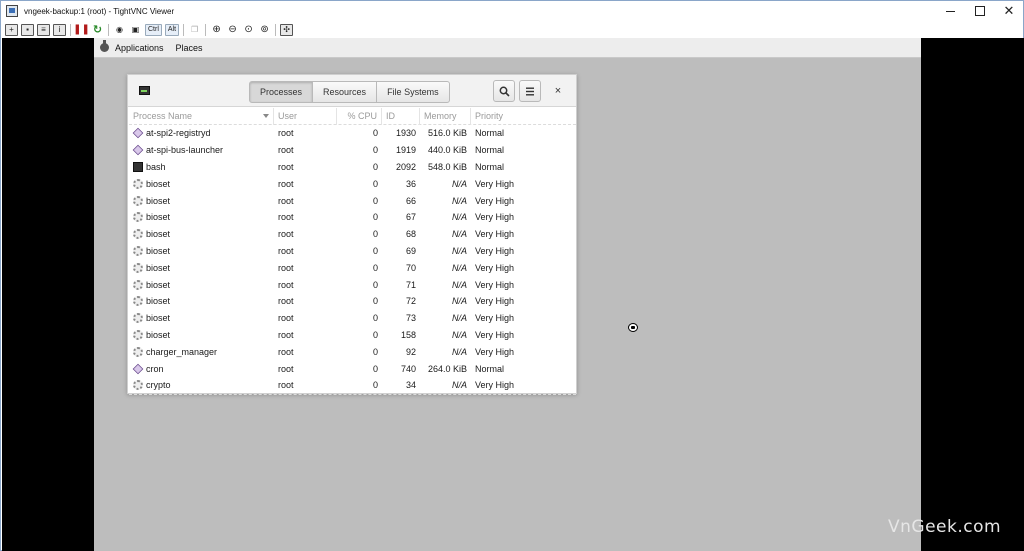 This screenshot has height=551, width=1024. I want to click on cell-id: 73, so click(410, 318).